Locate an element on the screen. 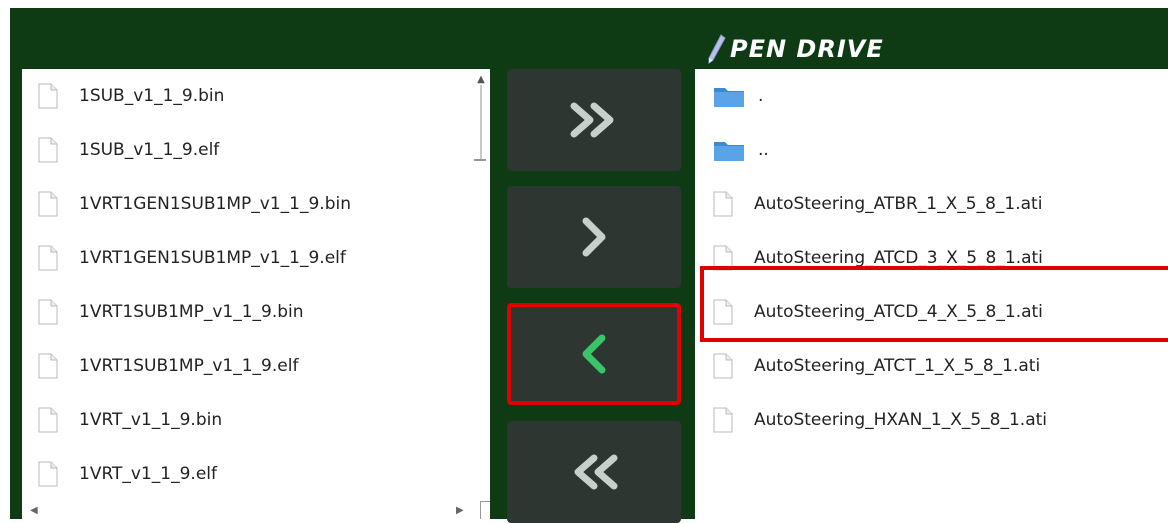 The width and height of the screenshot is (1168, 523). chevron-left-icon is located at coordinates (594, 354).